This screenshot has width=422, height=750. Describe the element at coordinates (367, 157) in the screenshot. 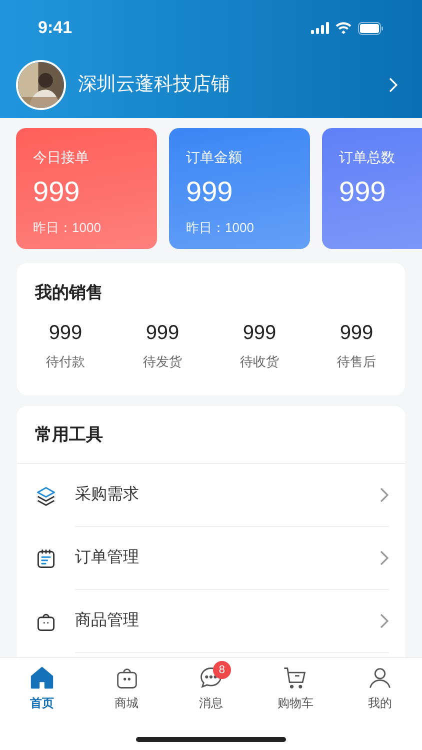

I see `stat-label: 订单总数` at that location.